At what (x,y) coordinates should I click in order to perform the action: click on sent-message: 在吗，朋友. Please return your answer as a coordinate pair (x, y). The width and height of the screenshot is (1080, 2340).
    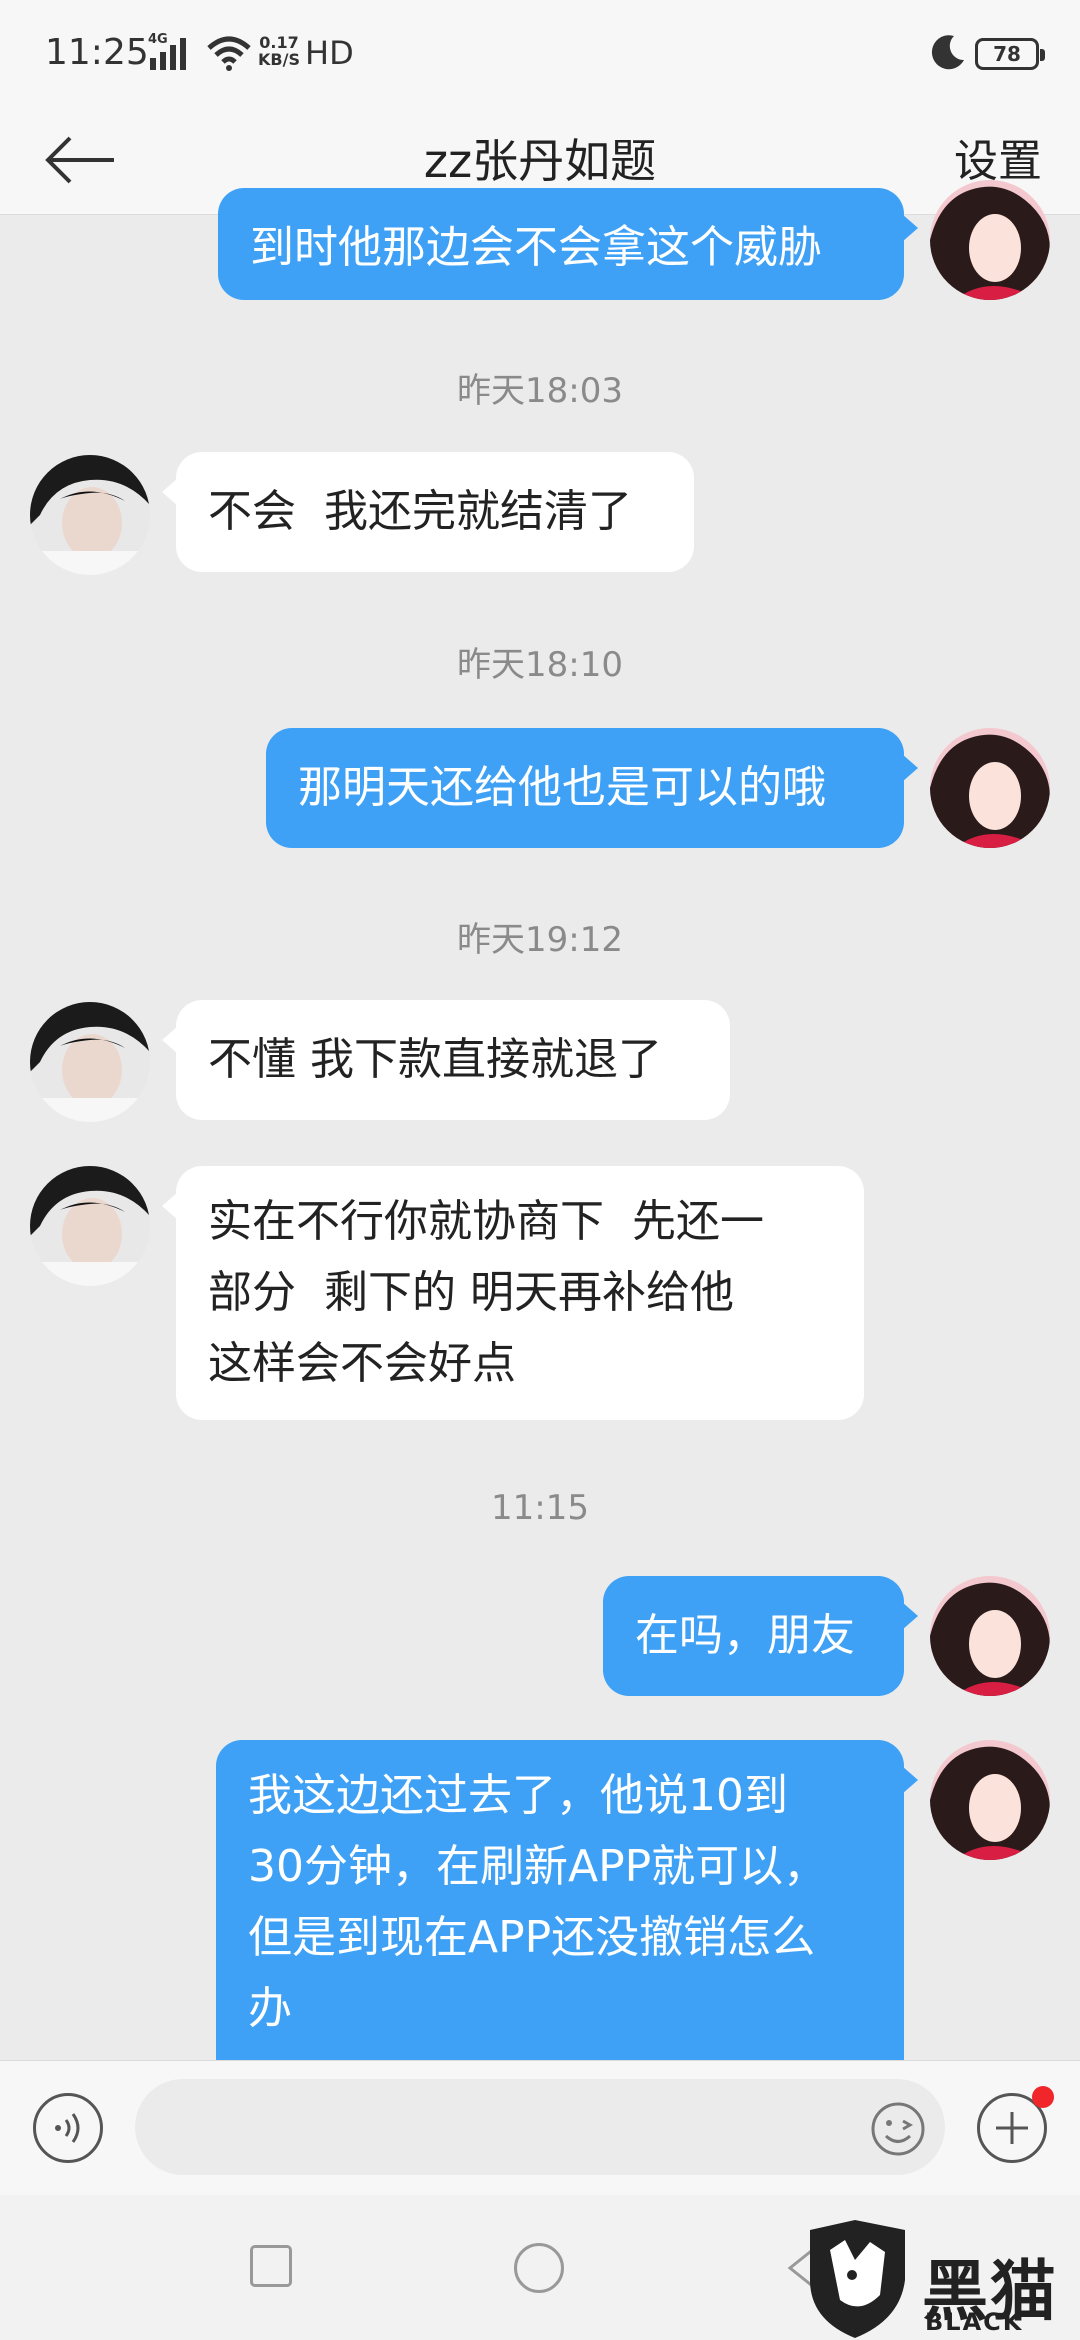
    Looking at the image, I should click on (760, 1636).